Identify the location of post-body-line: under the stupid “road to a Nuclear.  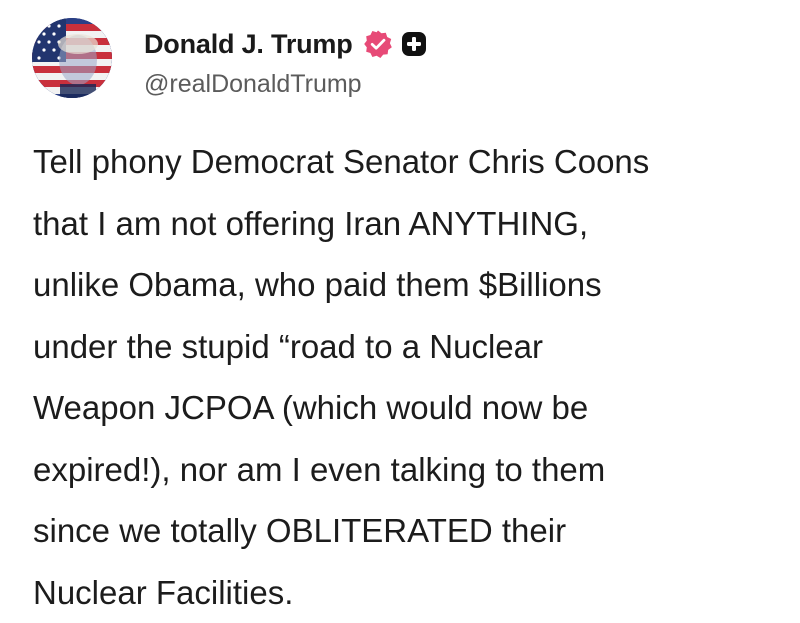
(408, 347).